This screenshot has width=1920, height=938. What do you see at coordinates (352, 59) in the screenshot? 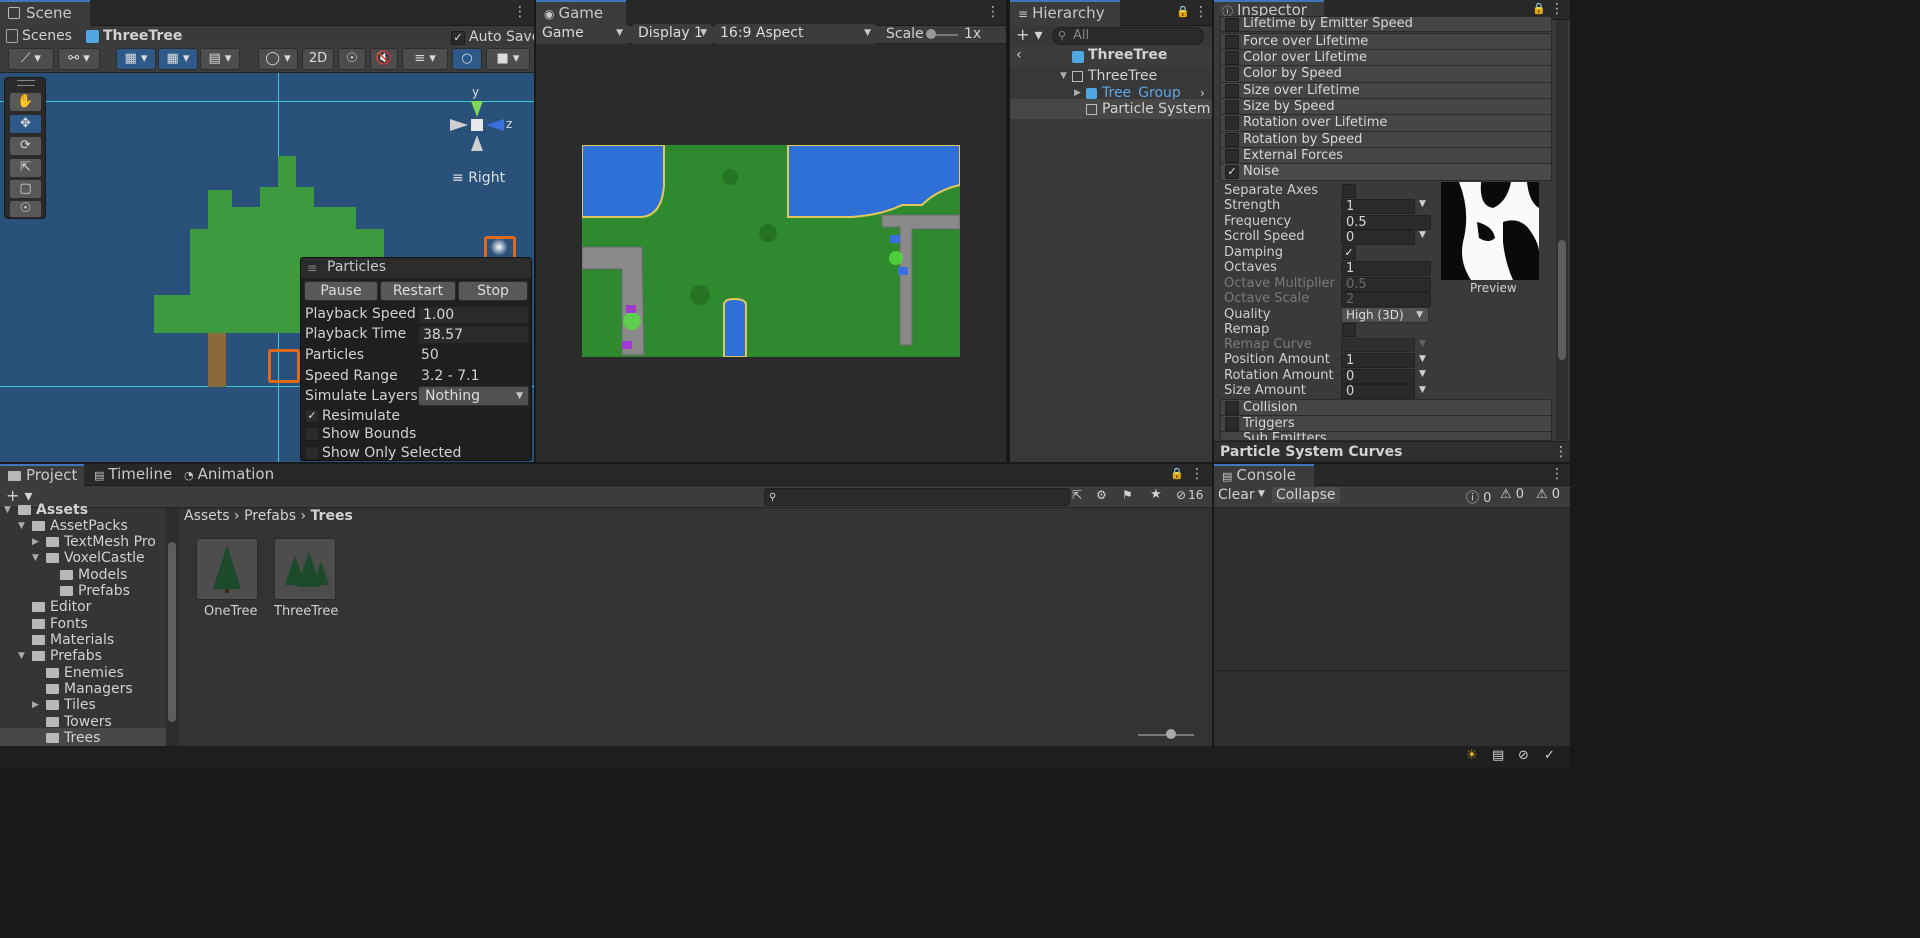
I see `lighting-button: ☉` at bounding box center [352, 59].